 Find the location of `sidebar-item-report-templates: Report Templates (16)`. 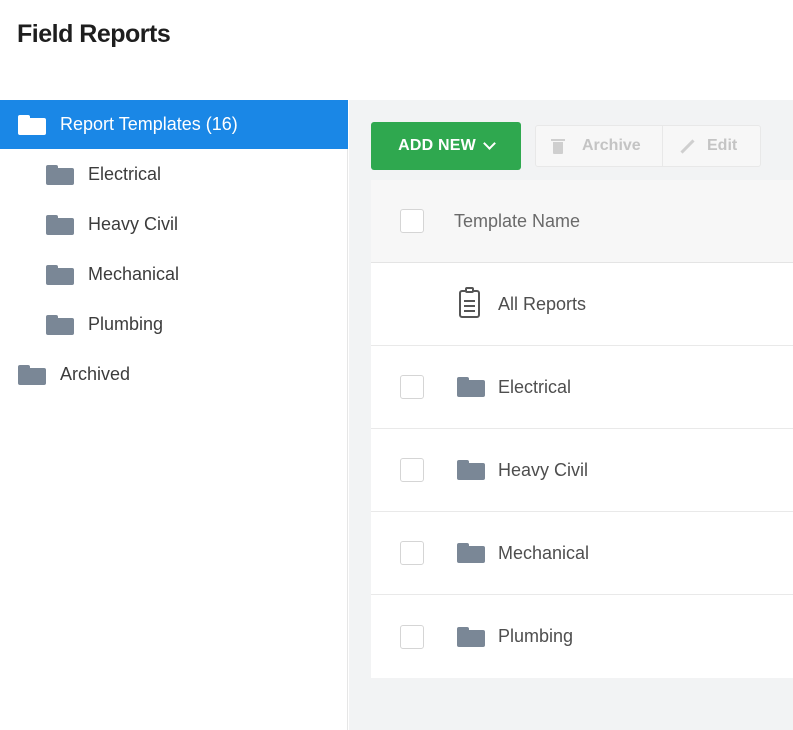

sidebar-item-report-templates: Report Templates (16) is located at coordinates (174, 124).